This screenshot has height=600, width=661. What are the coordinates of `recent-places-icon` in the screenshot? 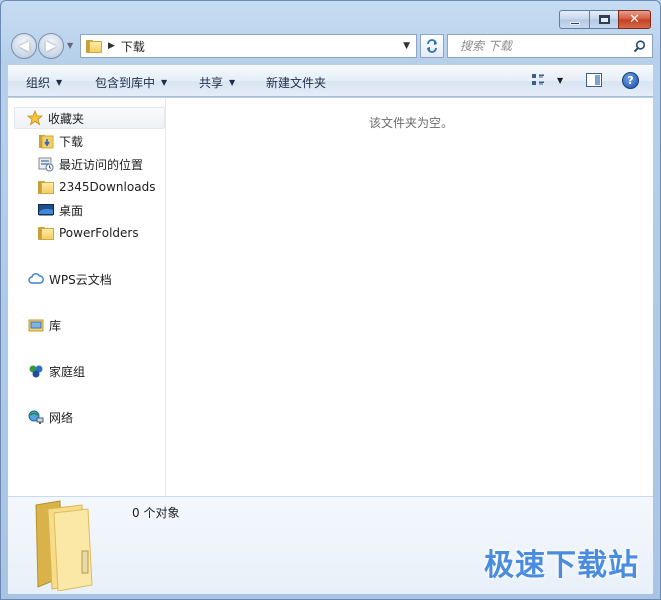 It's located at (46, 164).